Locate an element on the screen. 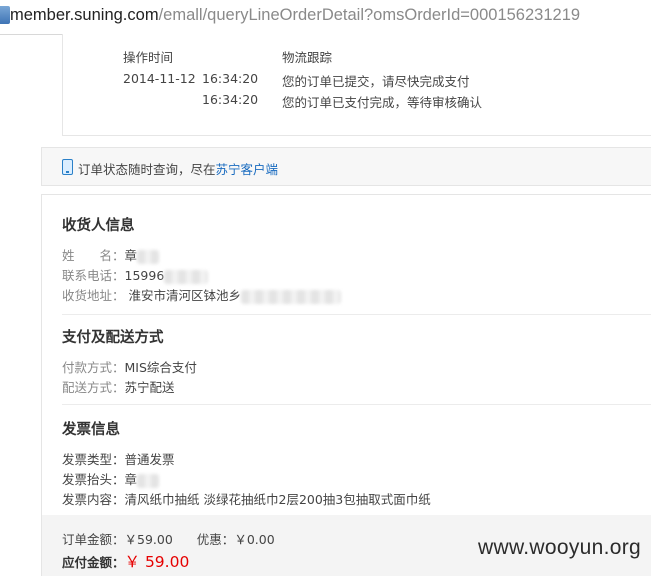 Image resolution: width=651 pixels, height=576 pixels. consignee-name-row: 姓 名：章 is located at coordinates (111, 254).